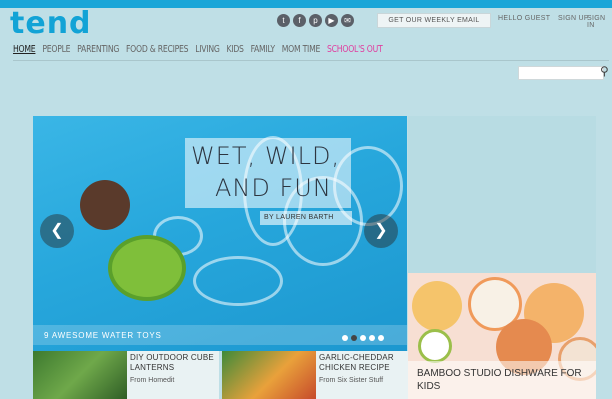  I want to click on pinterest-icon: p, so click(315, 20).